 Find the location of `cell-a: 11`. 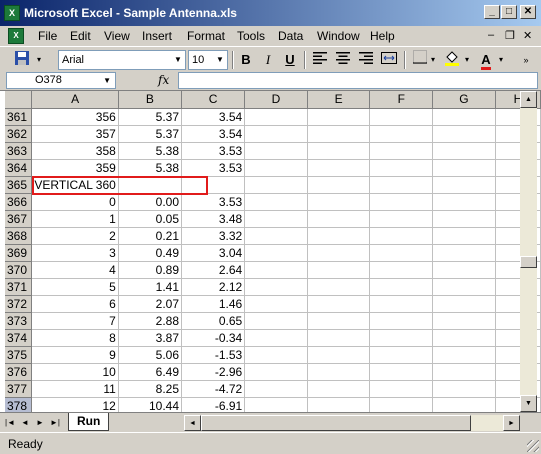

cell-a: 11 is located at coordinates (75, 389).